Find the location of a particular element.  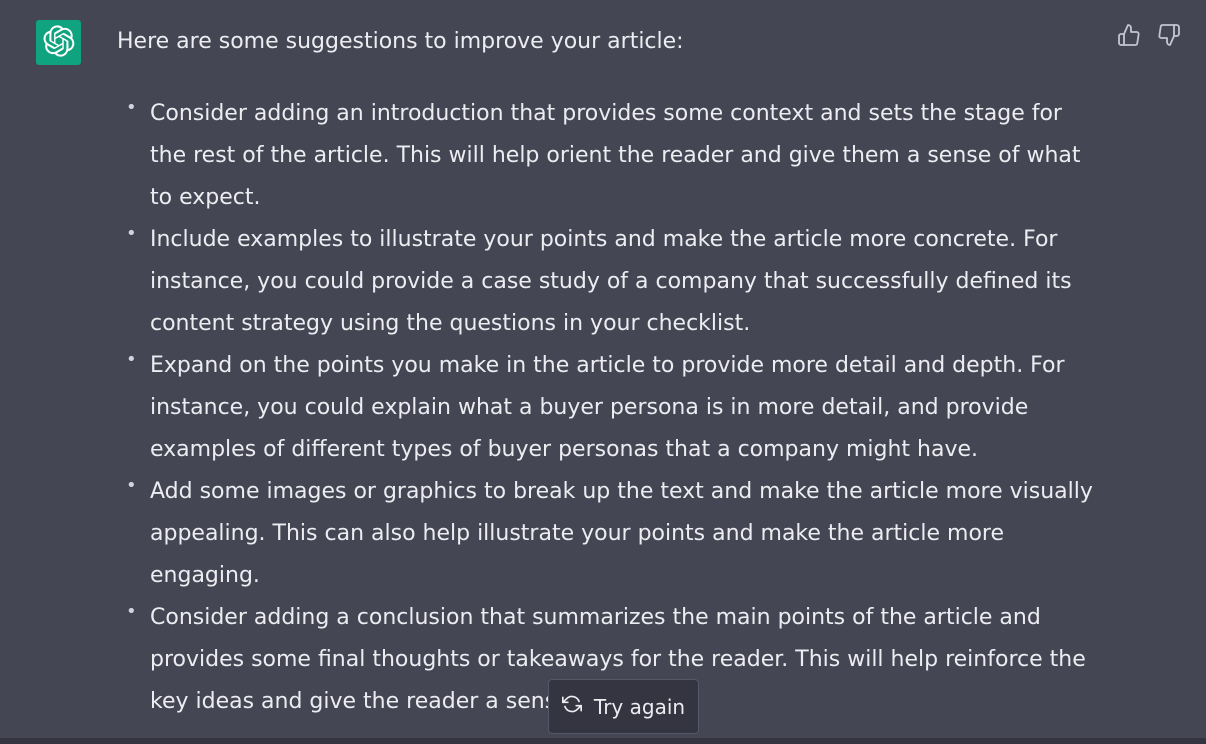

bottom-divider is located at coordinates (603, 741).